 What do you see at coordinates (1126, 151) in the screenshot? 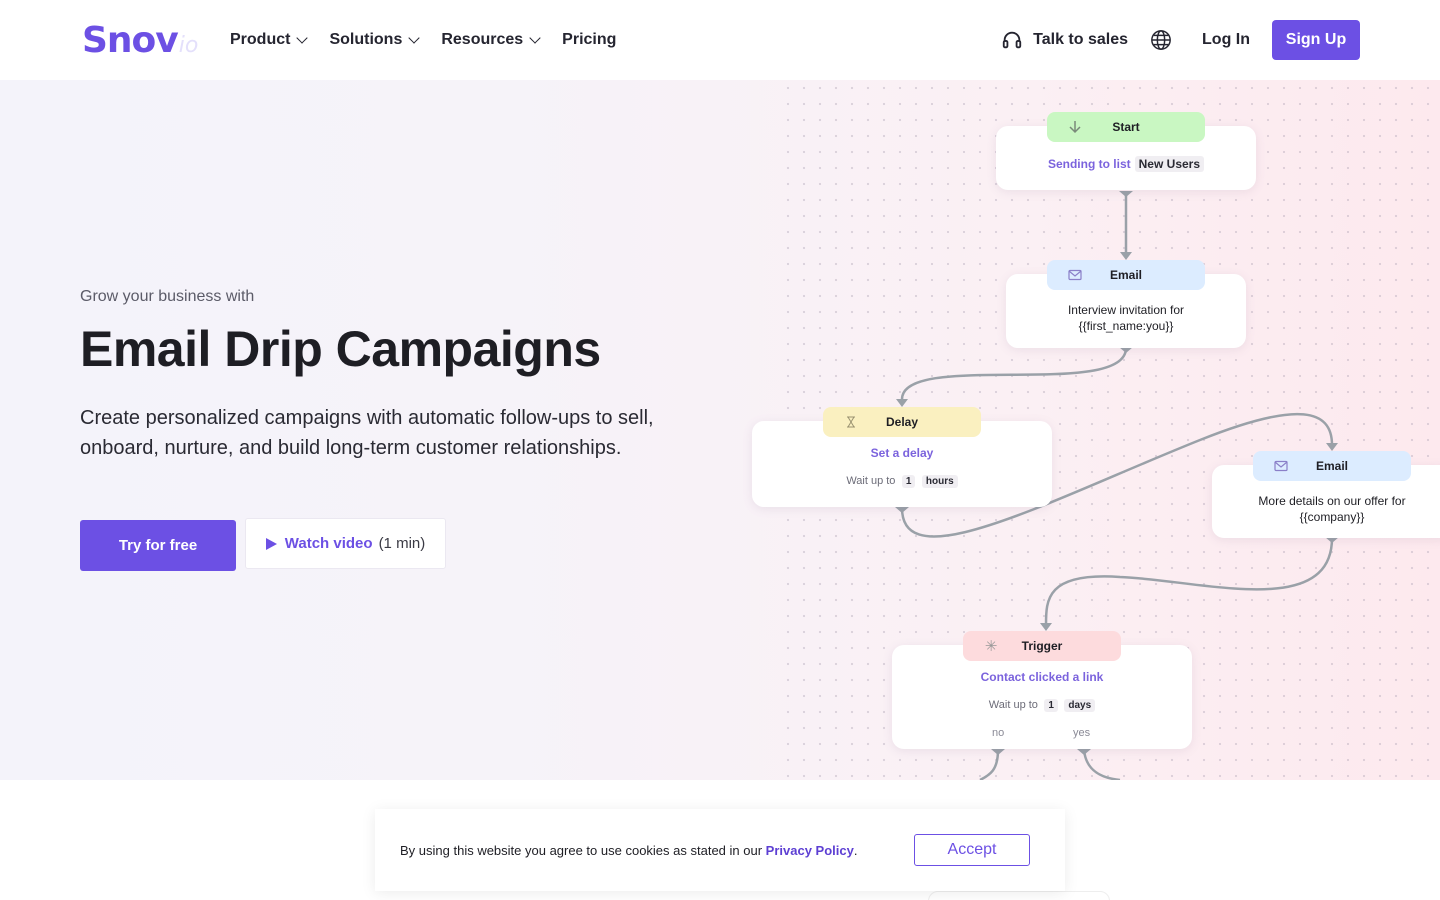
I see `flow-node-start: Start Sending to list New Users` at bounding box center [1126, 151].